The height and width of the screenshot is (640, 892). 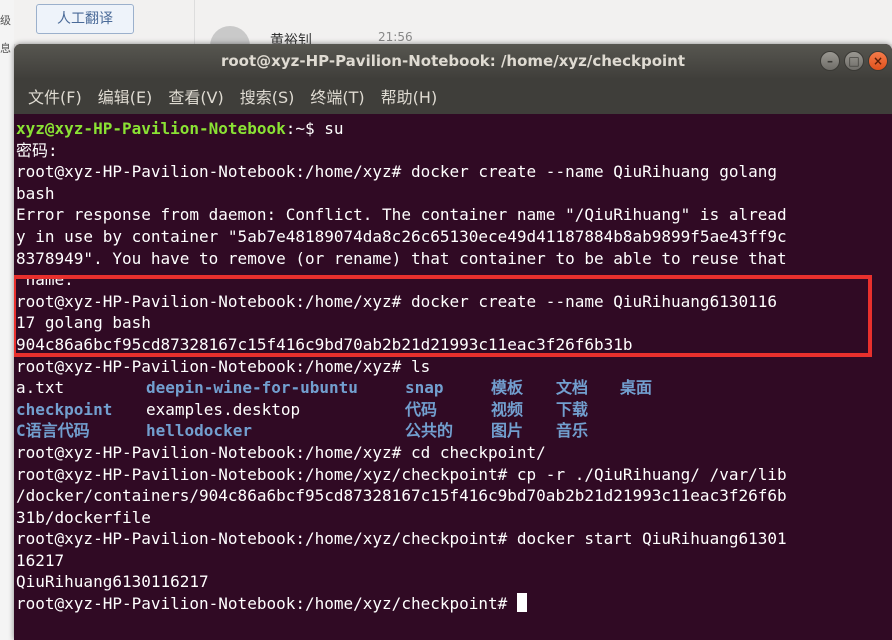 I want to click on ls-output-row: C语言代码 hellodocker 公共的 图片 音乐, so click(x=454, y=431).